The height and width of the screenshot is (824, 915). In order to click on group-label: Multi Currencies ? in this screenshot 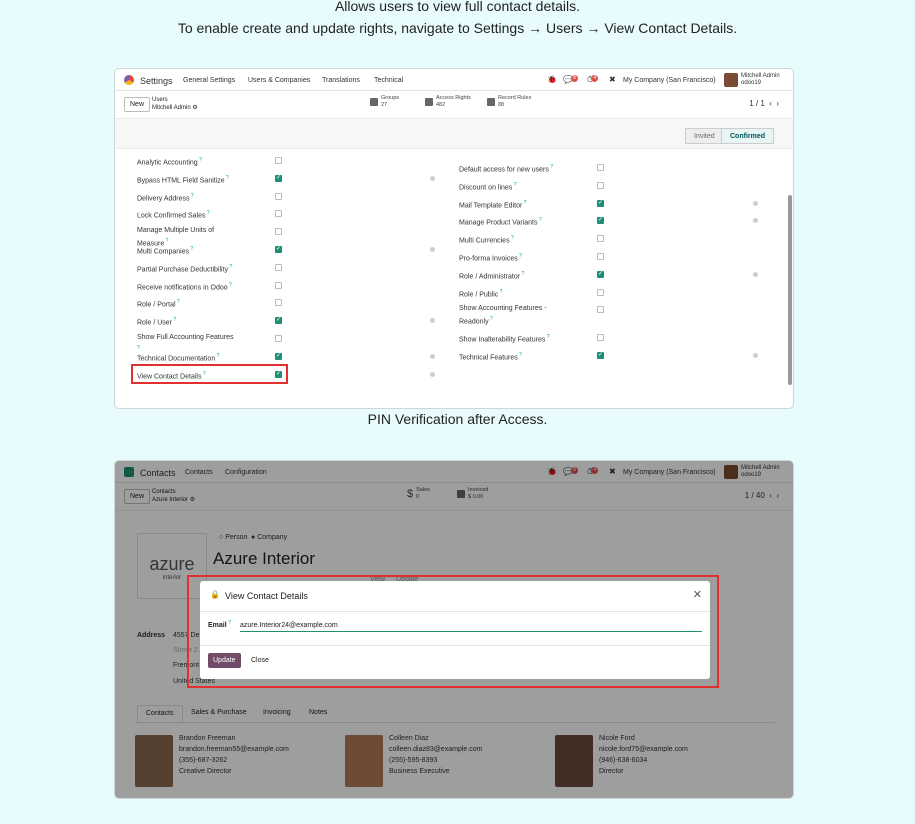, I will do `click(486, 240)`.